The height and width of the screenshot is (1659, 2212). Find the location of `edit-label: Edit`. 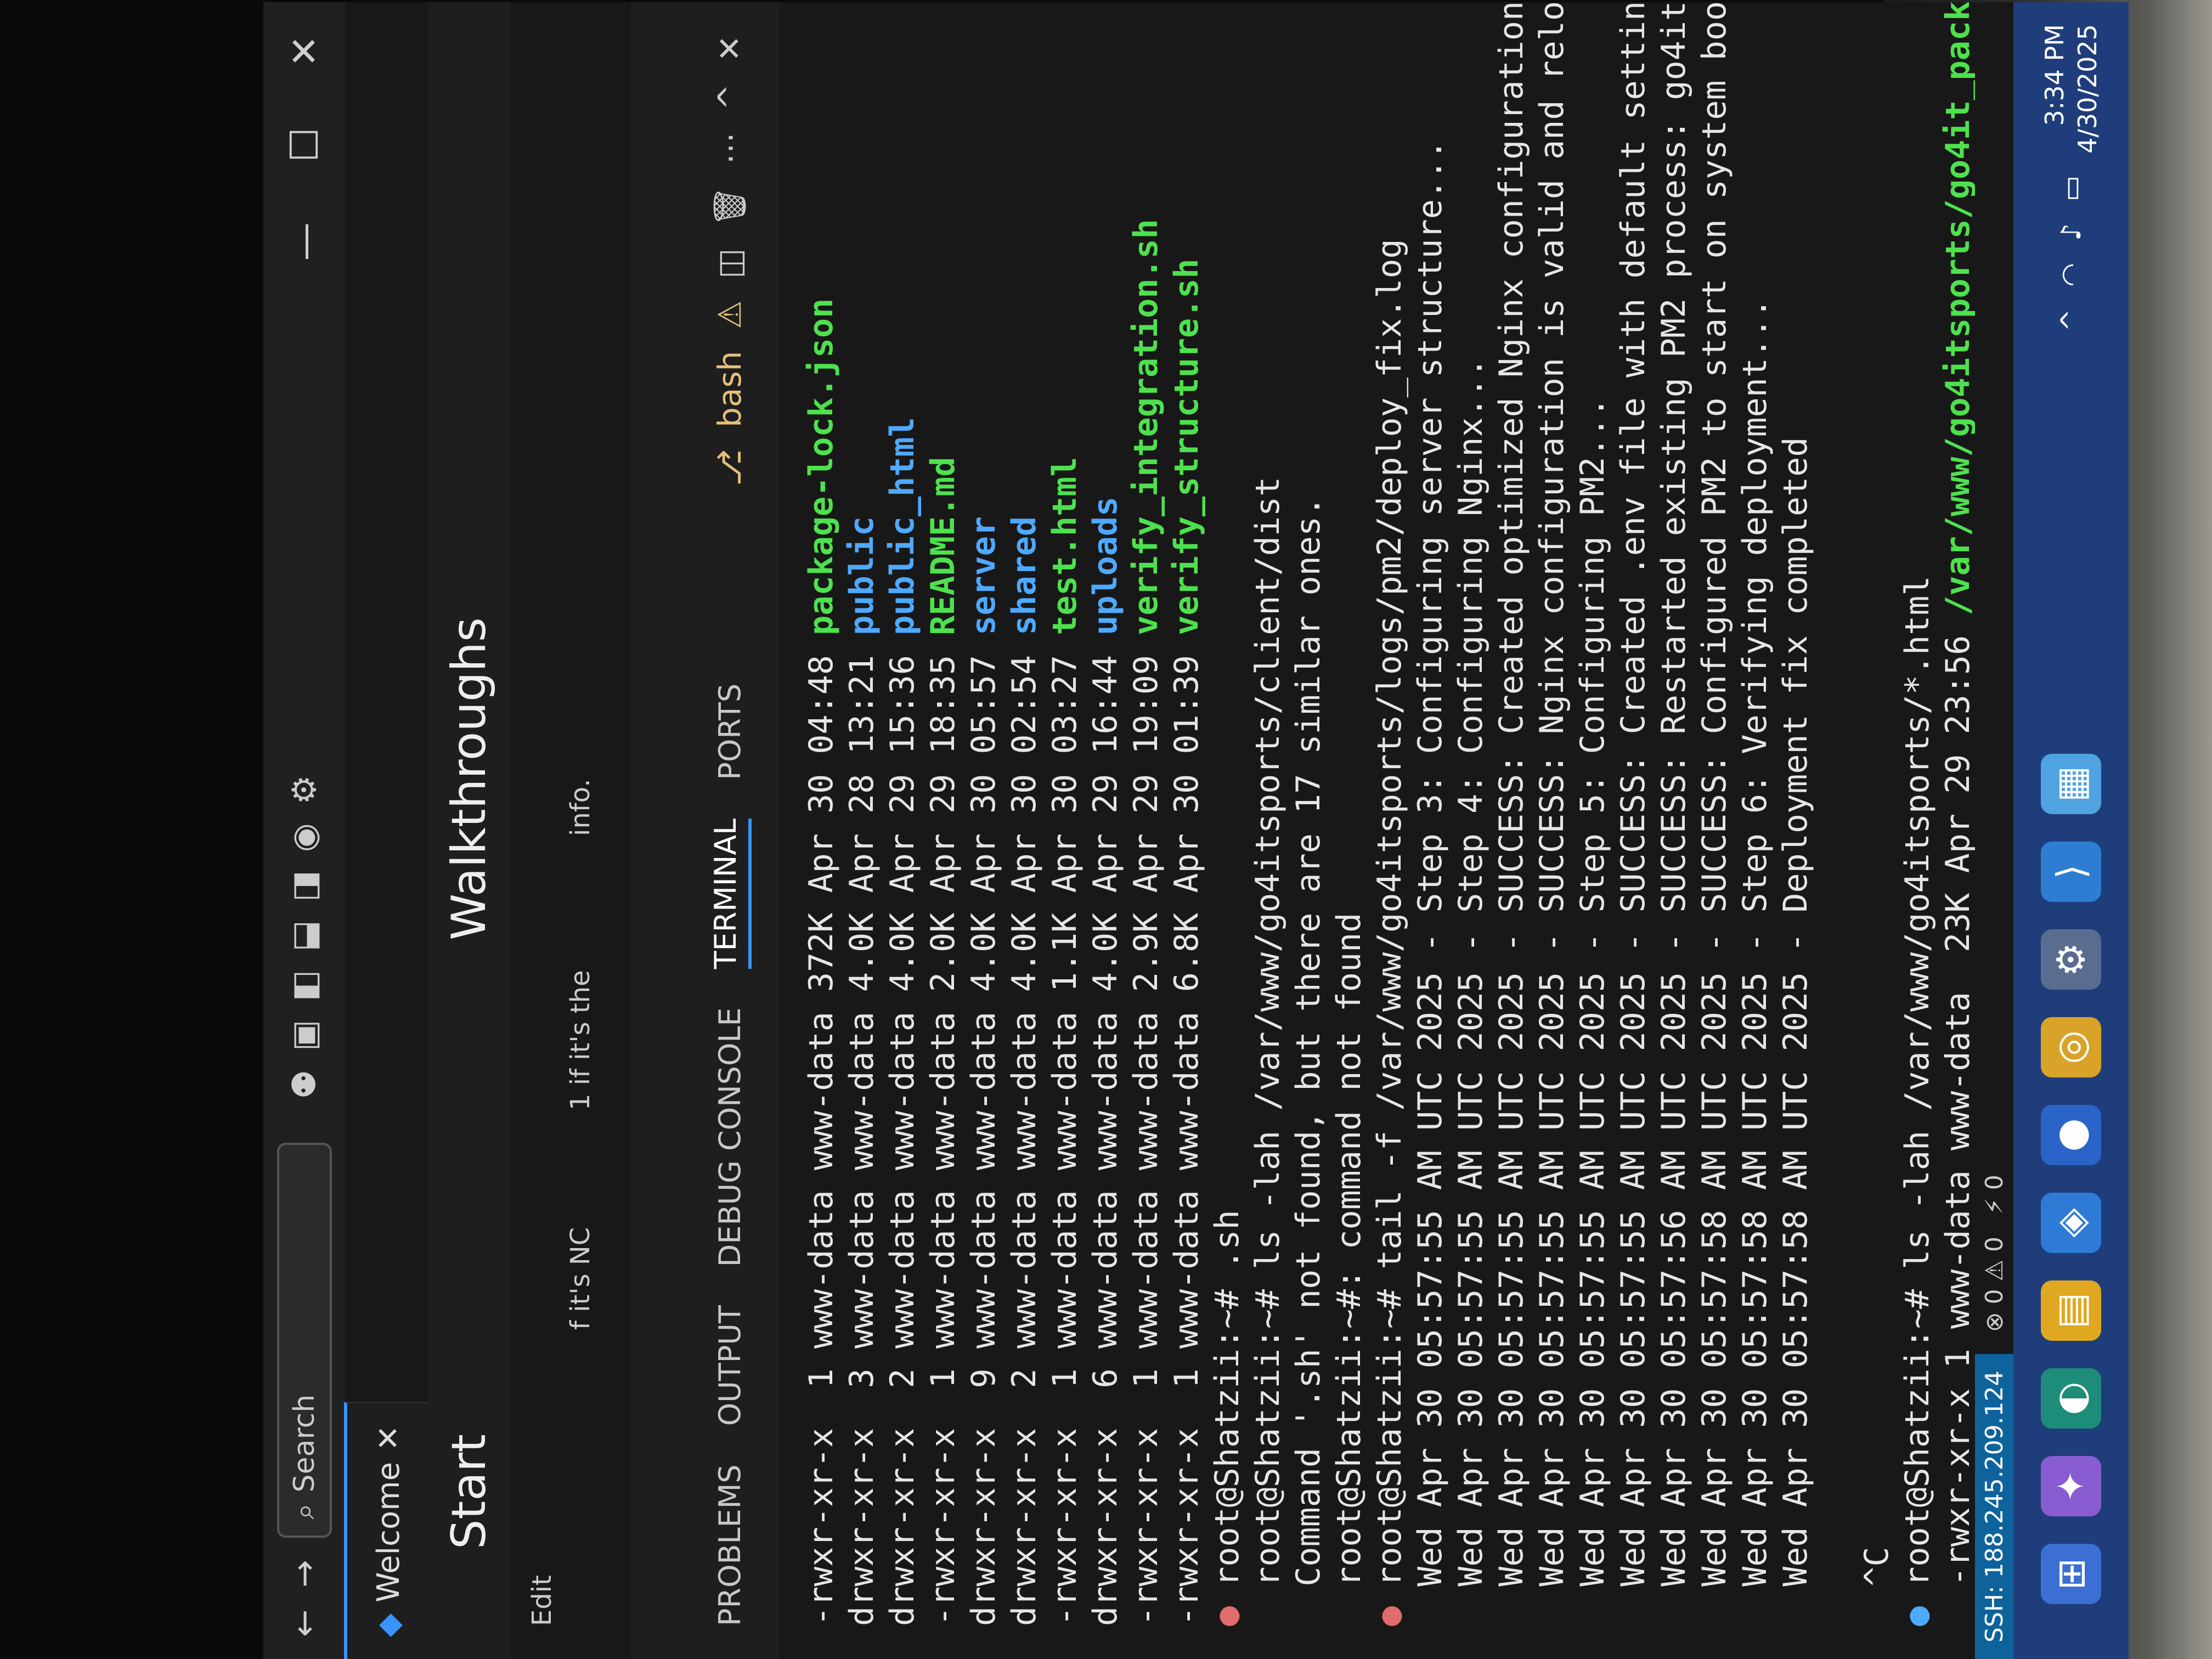

edit-label: Edit is located at coordinates (542, 1600).